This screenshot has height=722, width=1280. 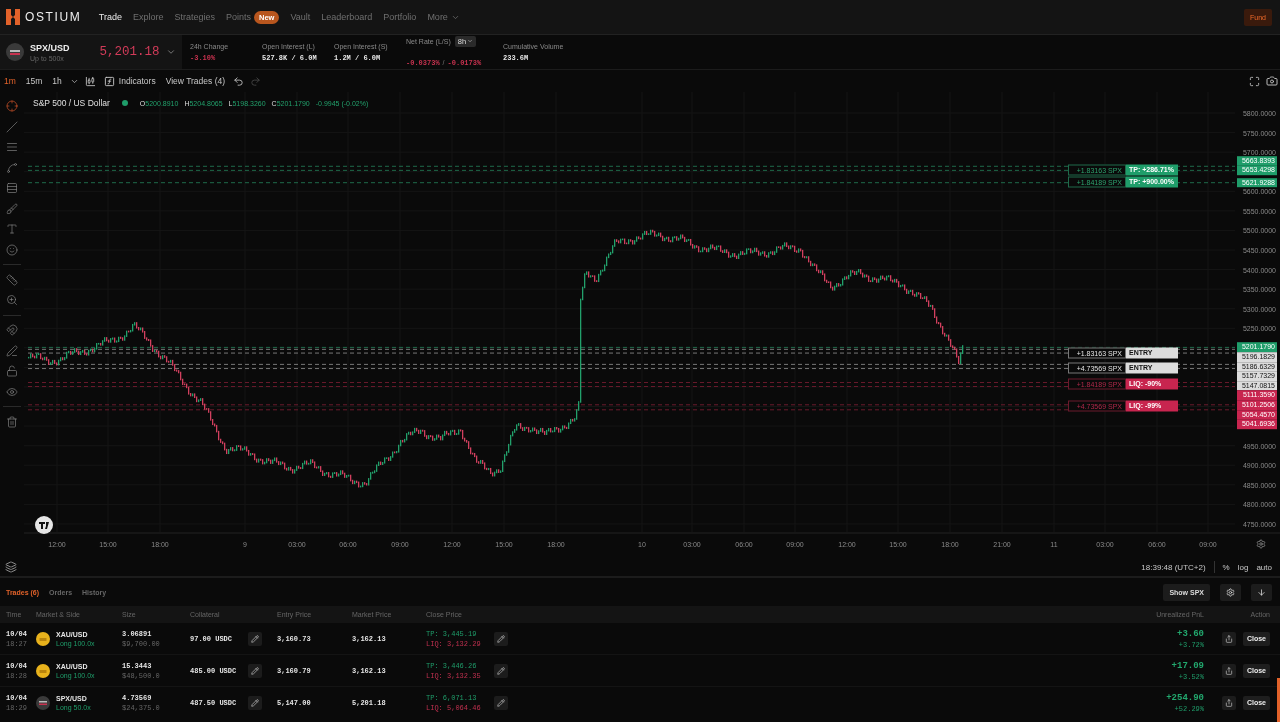 What do you see at coordinates (1243, 567) in the screenshot?
I see `scale-option: log` at bounding box center [1243, 567].